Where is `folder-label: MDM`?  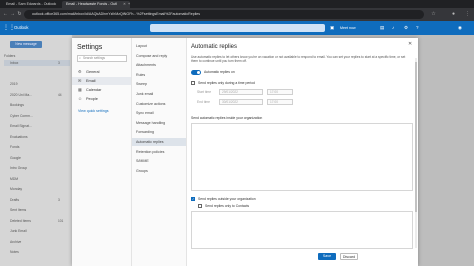
folder-label: MDM is located at coordinates (14, 178).